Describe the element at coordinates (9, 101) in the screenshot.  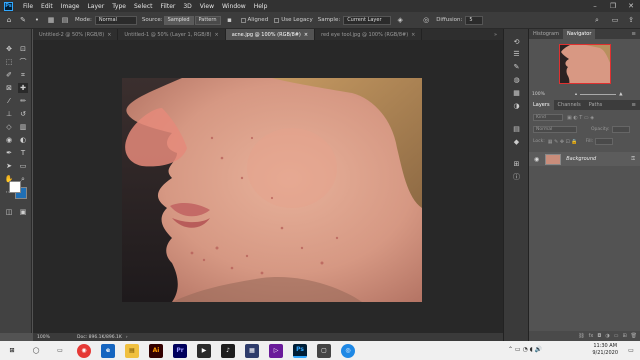
I see `eyedropper-tool-icon: ⁄` at that location.